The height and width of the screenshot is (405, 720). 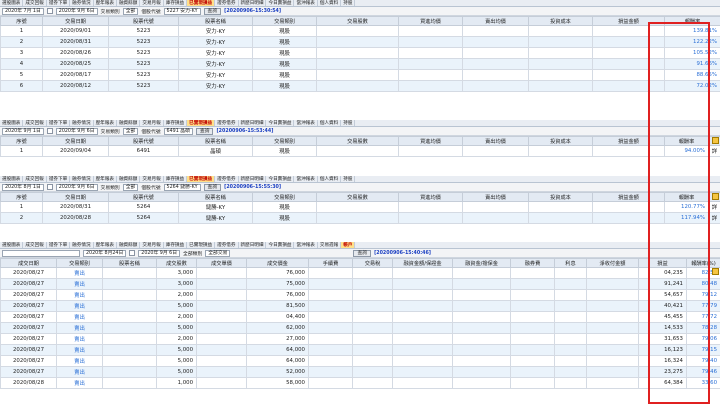 I want to click on column-header: 融資金額/保證金, so click(x=422, y=263).